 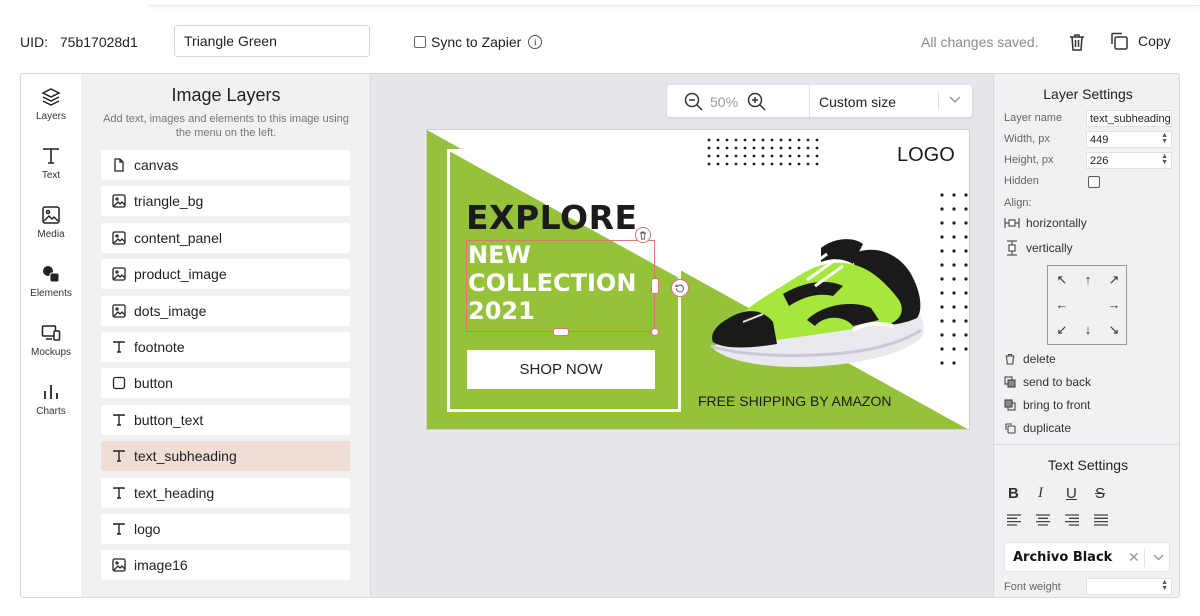 I want to click on font-weight-field: ▲ ▼, so click(x=1129, y=586).